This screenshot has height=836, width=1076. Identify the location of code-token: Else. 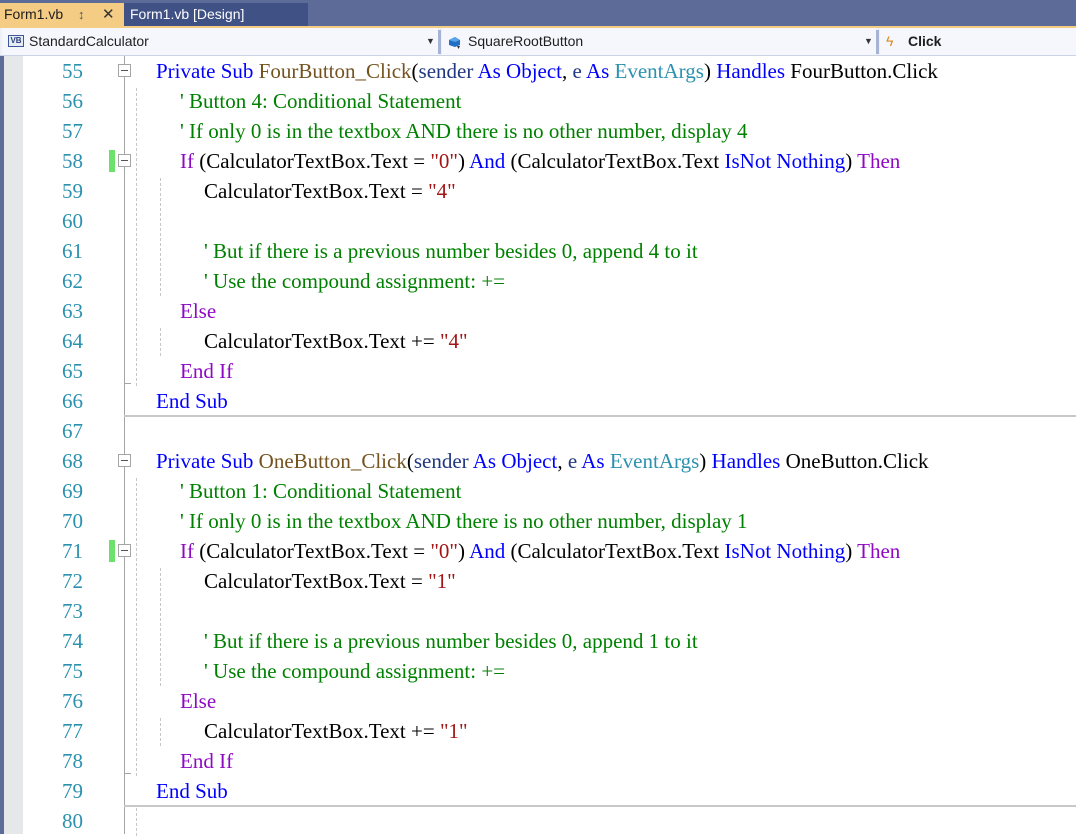
(198, 701).